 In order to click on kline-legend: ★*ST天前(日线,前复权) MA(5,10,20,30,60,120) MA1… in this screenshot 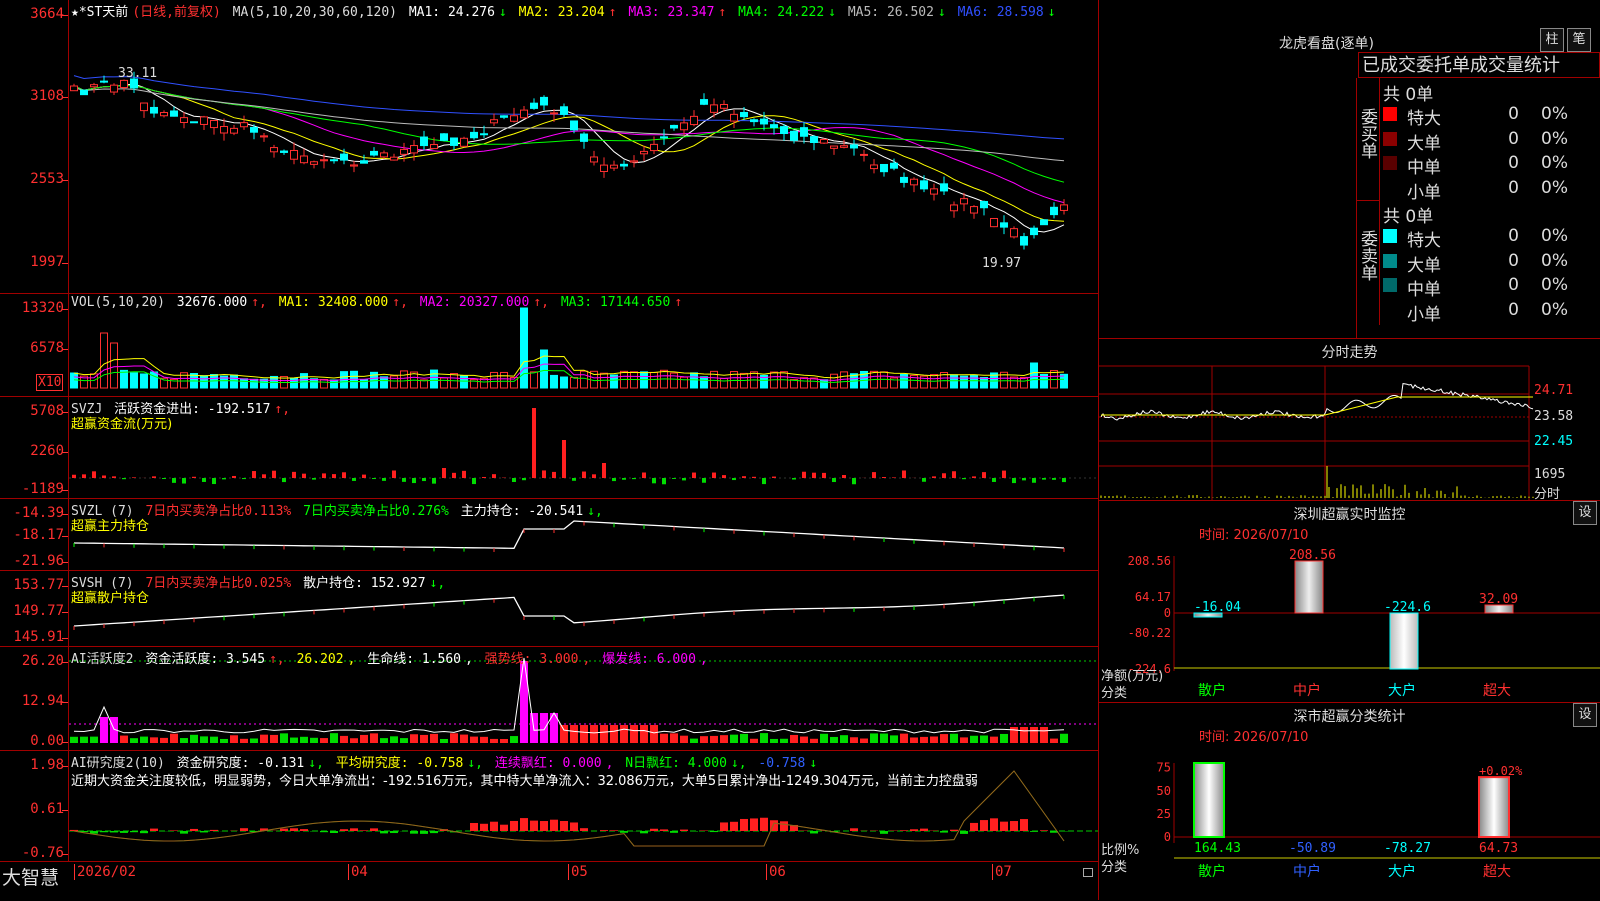, I will do `click(565, 10)`.